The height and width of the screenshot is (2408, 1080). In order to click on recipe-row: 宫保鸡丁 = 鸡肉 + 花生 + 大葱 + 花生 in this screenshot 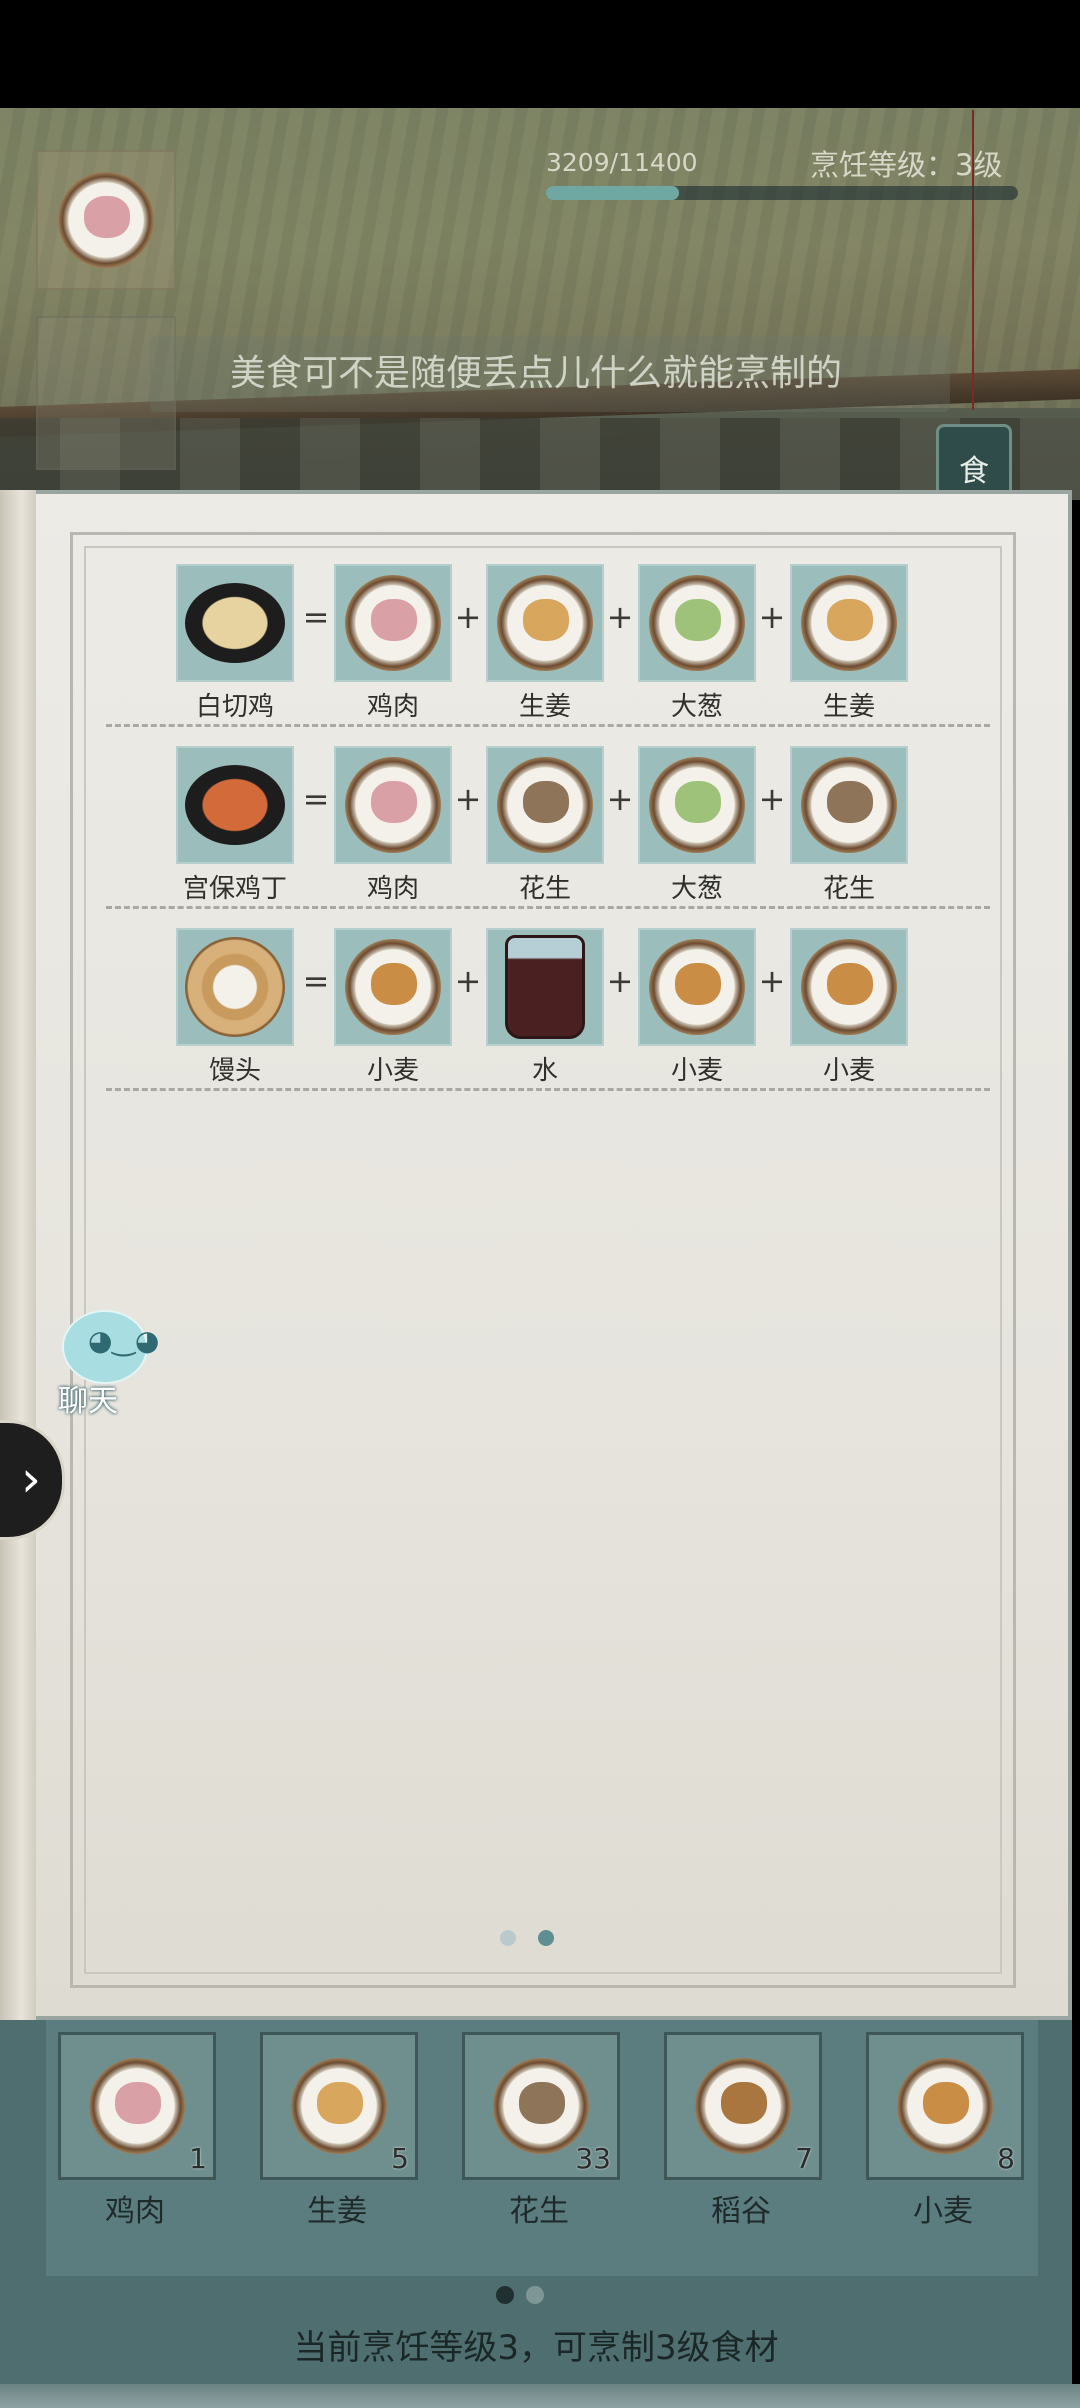, I will do `click(546, 825)`.